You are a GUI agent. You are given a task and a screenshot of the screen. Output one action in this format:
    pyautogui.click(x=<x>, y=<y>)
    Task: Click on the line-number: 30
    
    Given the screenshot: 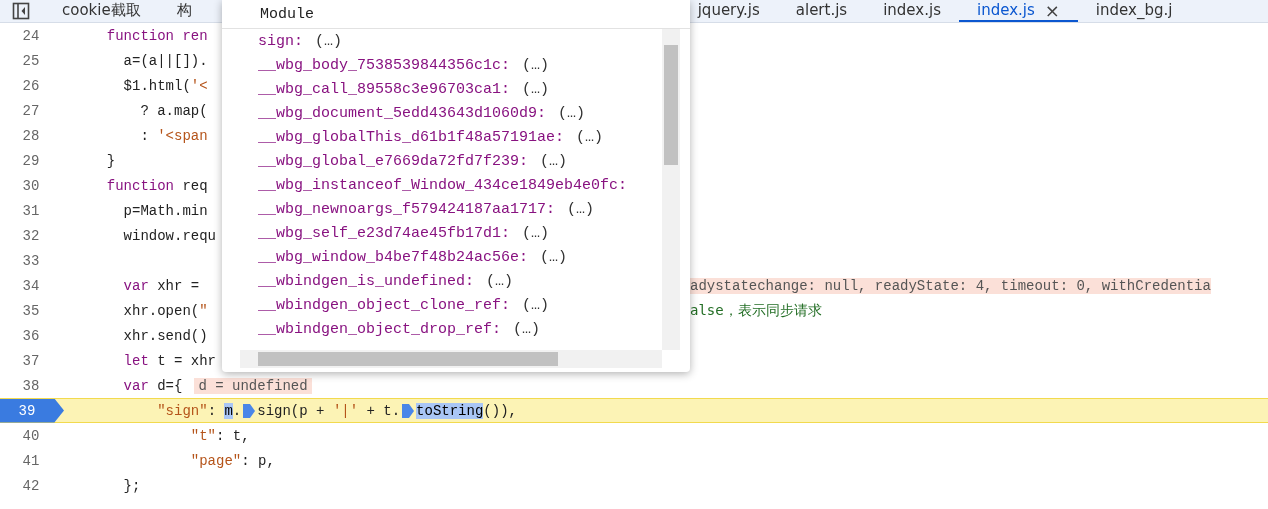 What is the action you would take?
    pyautogui.click(x=31, y=185)
    